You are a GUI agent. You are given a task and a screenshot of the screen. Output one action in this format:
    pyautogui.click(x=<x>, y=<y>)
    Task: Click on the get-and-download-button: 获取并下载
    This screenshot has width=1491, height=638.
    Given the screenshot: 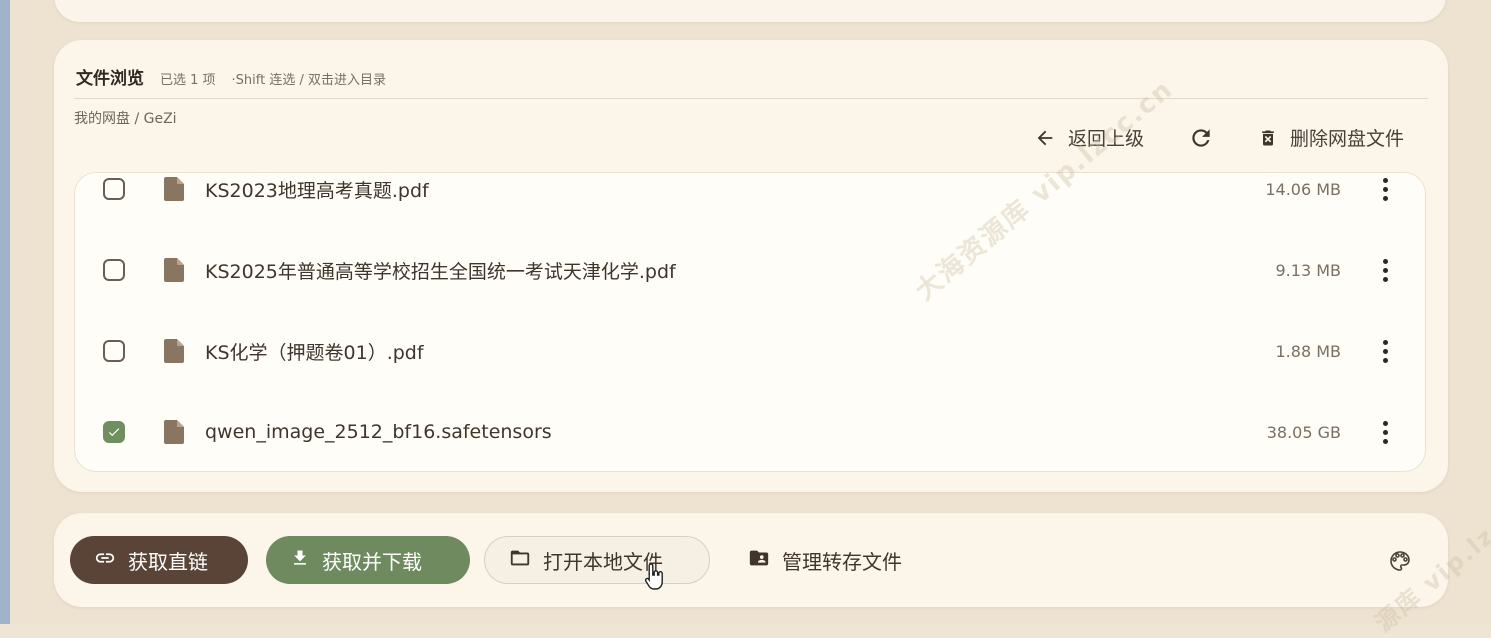 What is the action you would take?
    pyautogui.click(x=368, y=560)
    